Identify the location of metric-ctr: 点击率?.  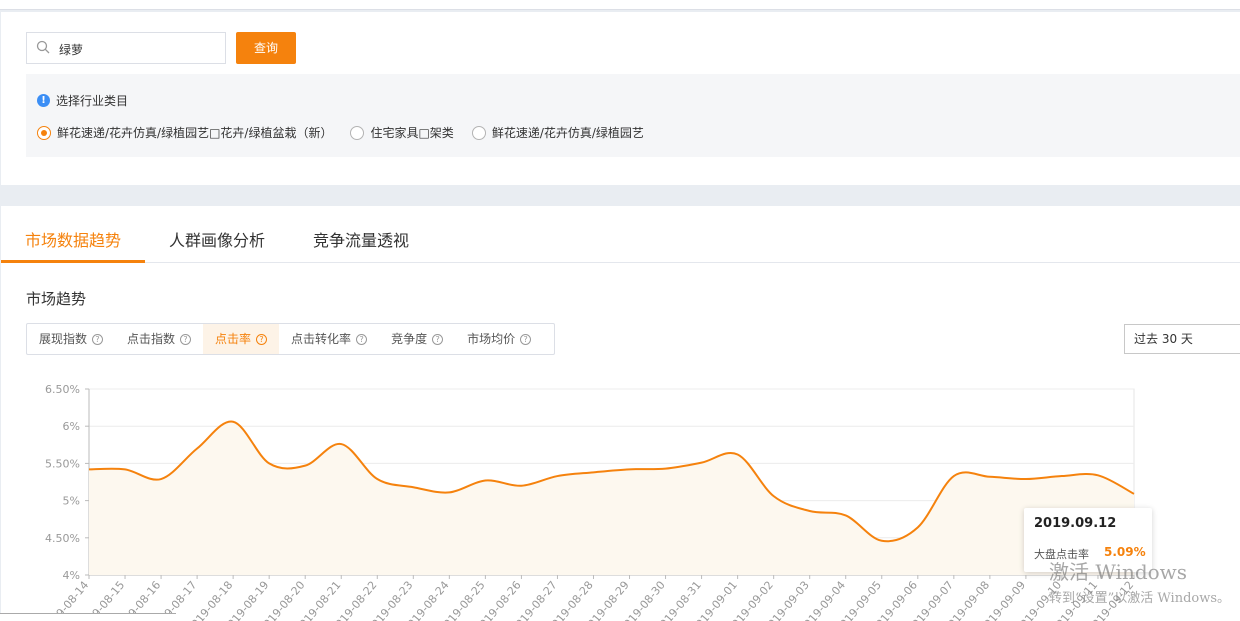
(241, 339).